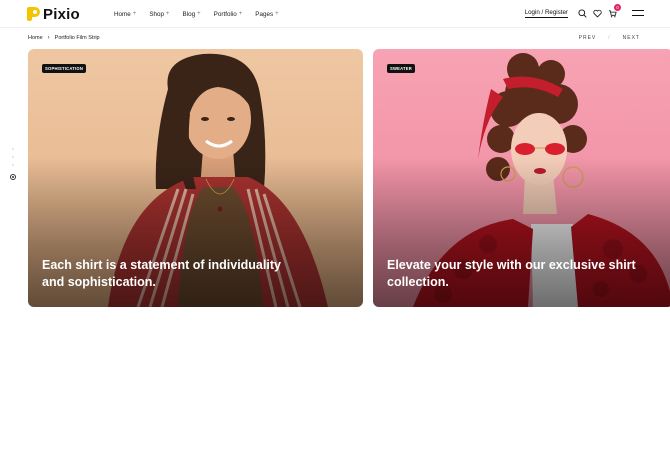  What do you see at coordinates (631, 38) in the screenshot?
I see `next-button: NEXT` at bounding box center [631, 38].